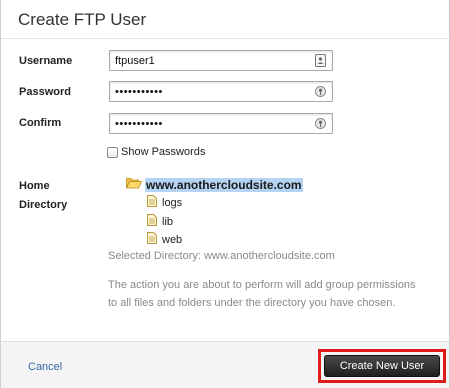  I want to click on confirm-label: Confirm, so click(40, 123).